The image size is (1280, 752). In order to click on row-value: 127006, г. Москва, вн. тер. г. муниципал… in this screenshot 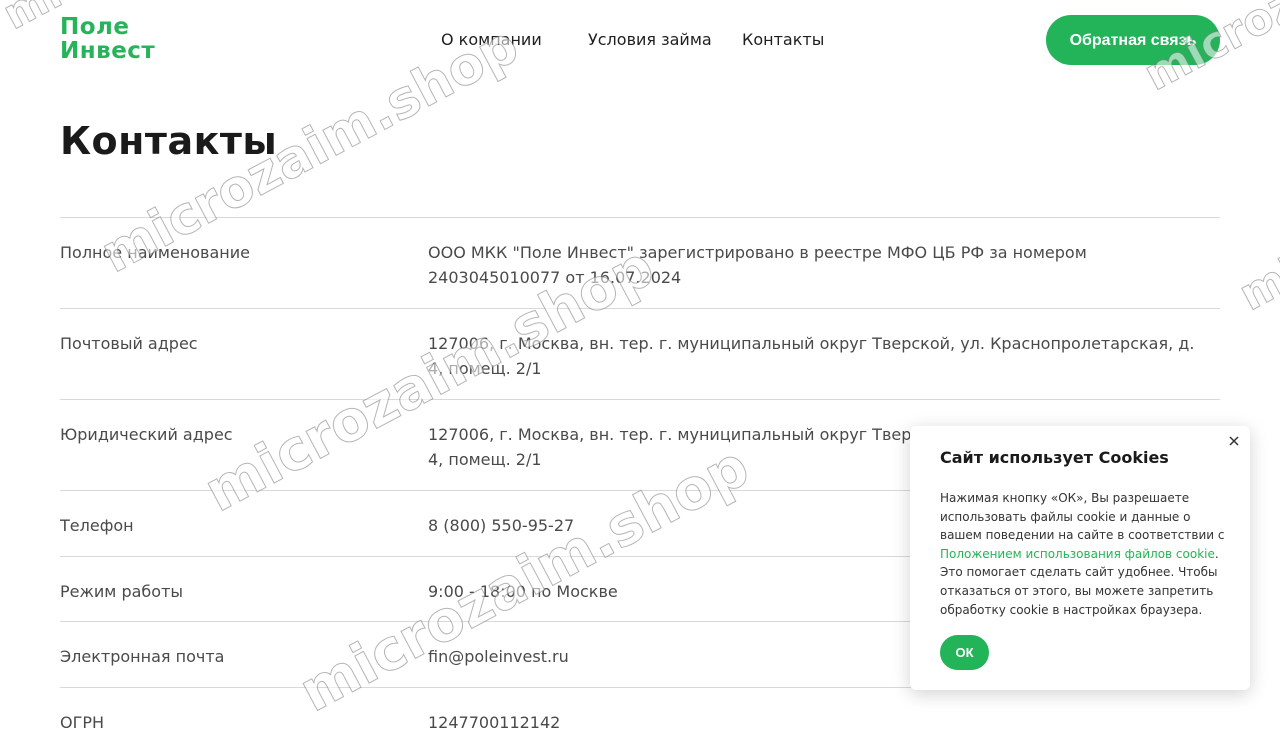, I will do `click(818, 356)`.